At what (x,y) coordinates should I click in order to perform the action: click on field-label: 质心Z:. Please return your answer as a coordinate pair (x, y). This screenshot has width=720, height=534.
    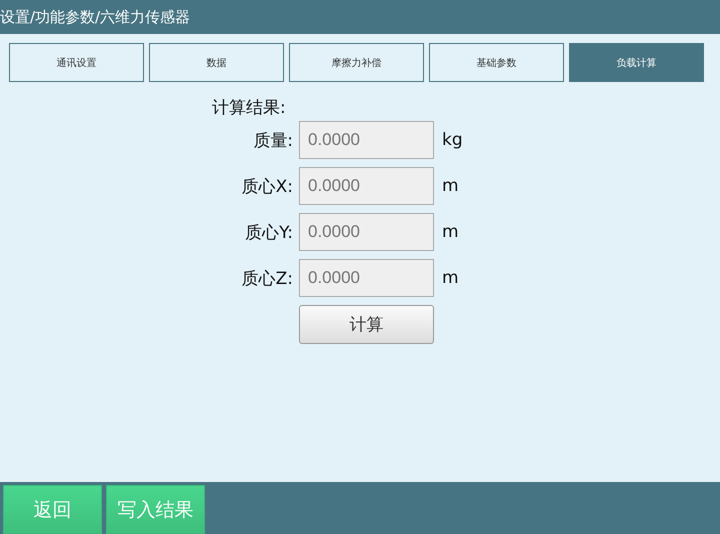
    Looking at the image, I should click on (266, 279).